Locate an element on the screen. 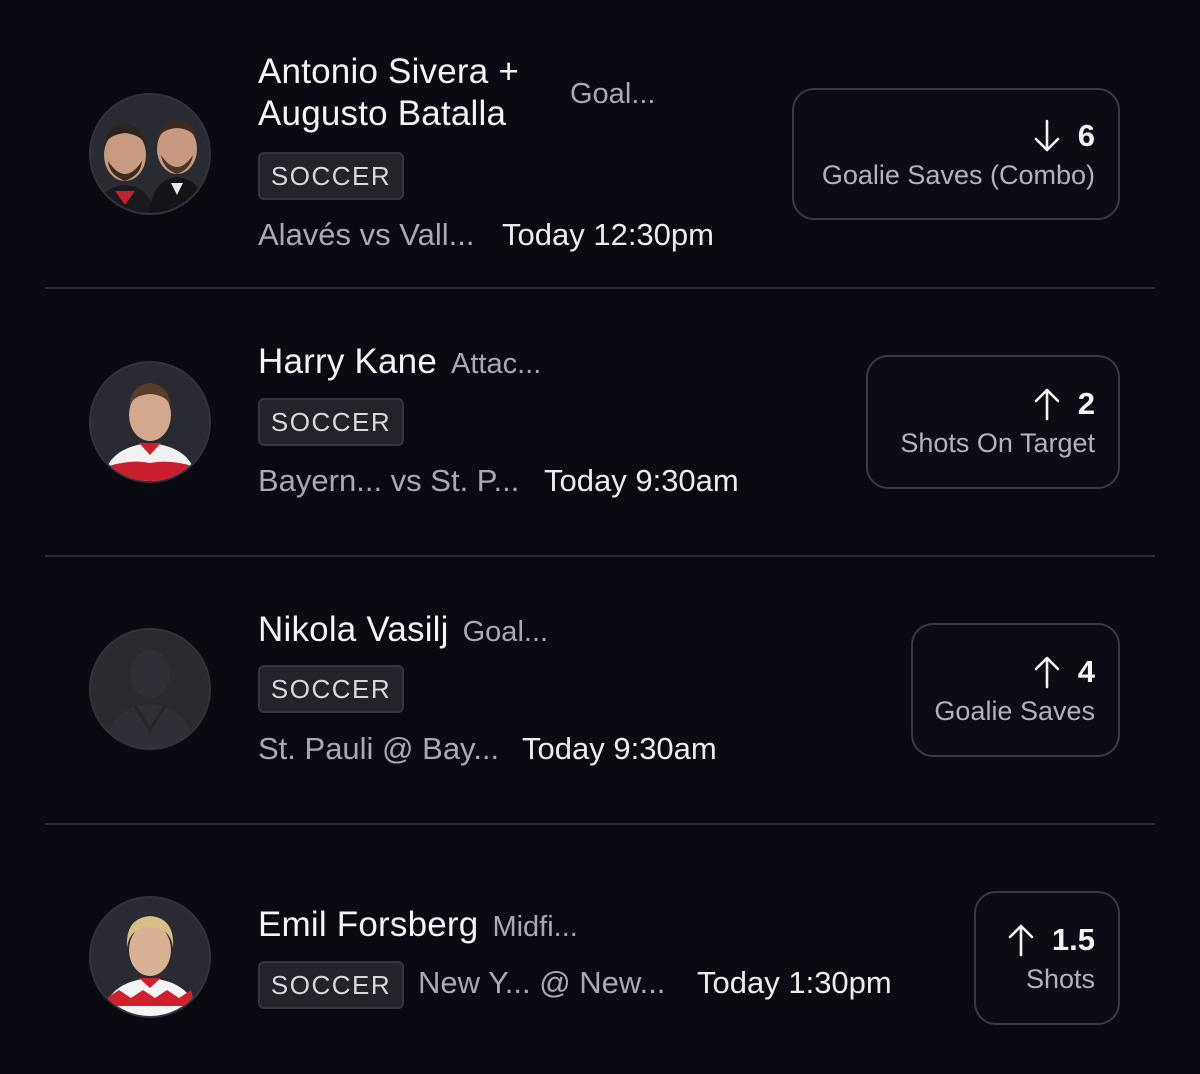 The height and width of the screenshot is (1074, 1200). player-name: Augusto Batalla is located at coordinates (382, 113).